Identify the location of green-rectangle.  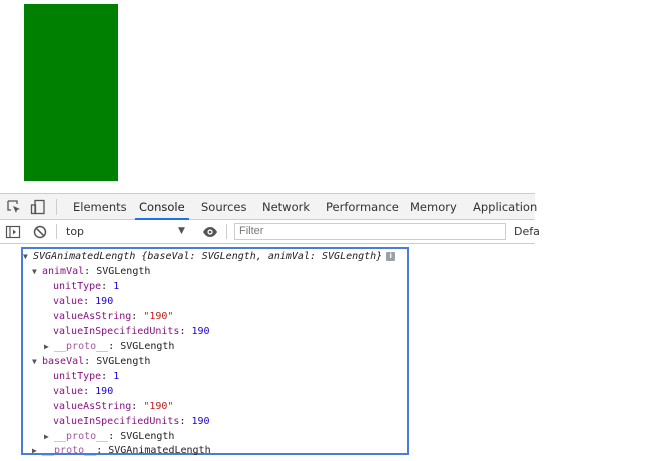
(71, 92).